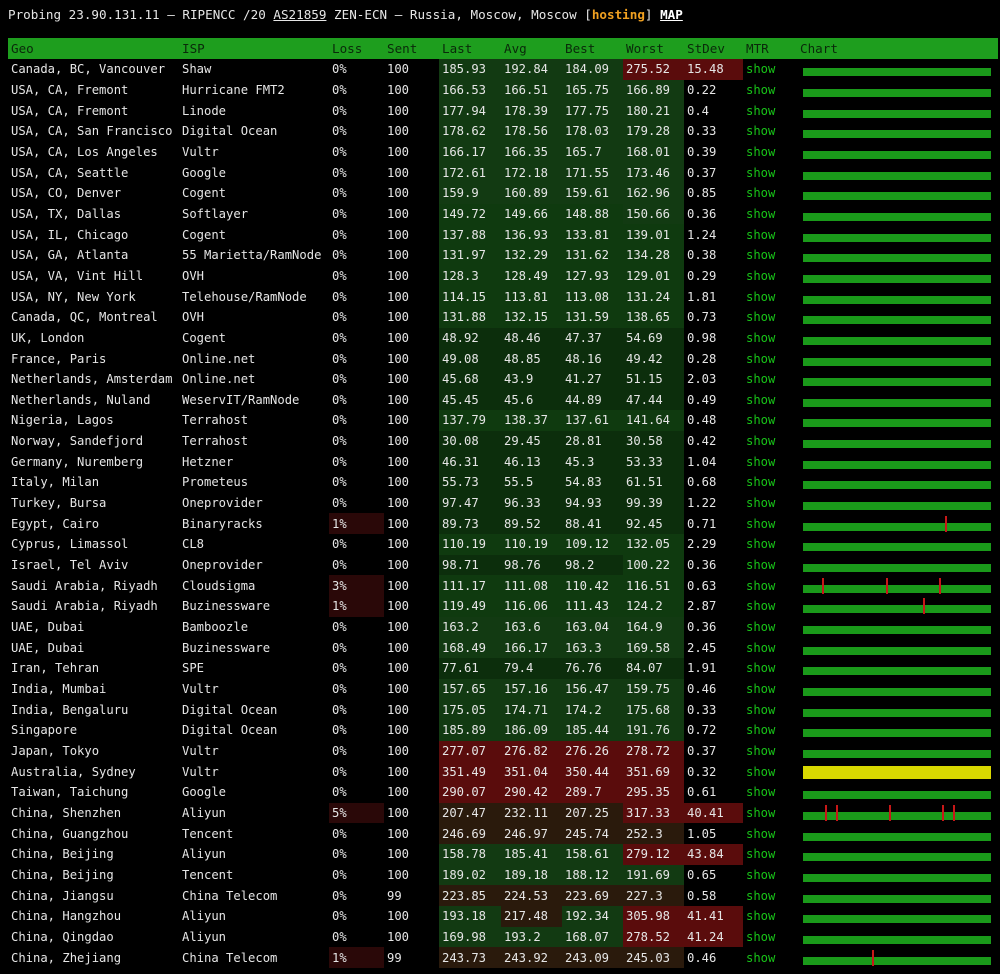 The width and height of the screenshot is (1000, 974). What do you see at coordinates (702, 358) in the screenshot?
I see `cell-stdev: 0.28` at bounding box center [702, 358].